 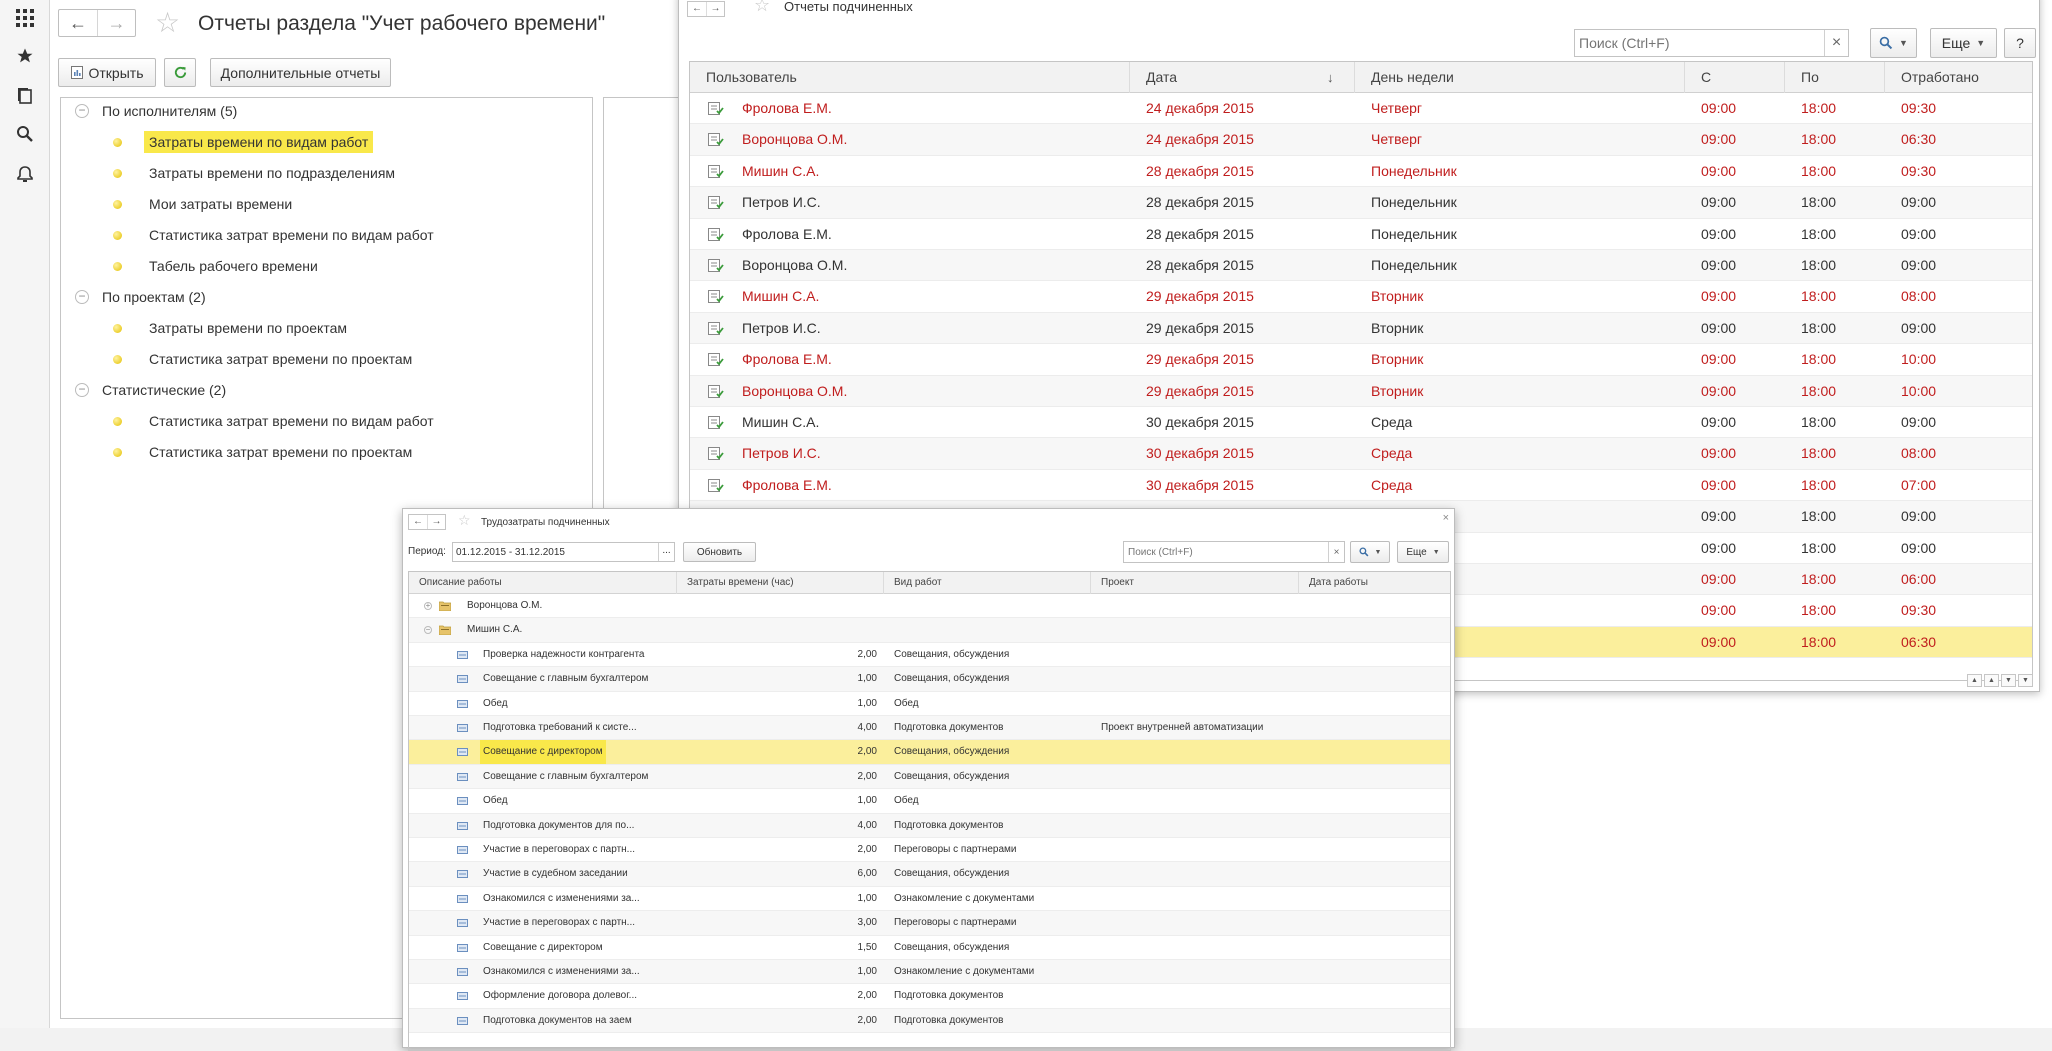 I want to click on apps-grid-icon, so click(x=25, y=18).